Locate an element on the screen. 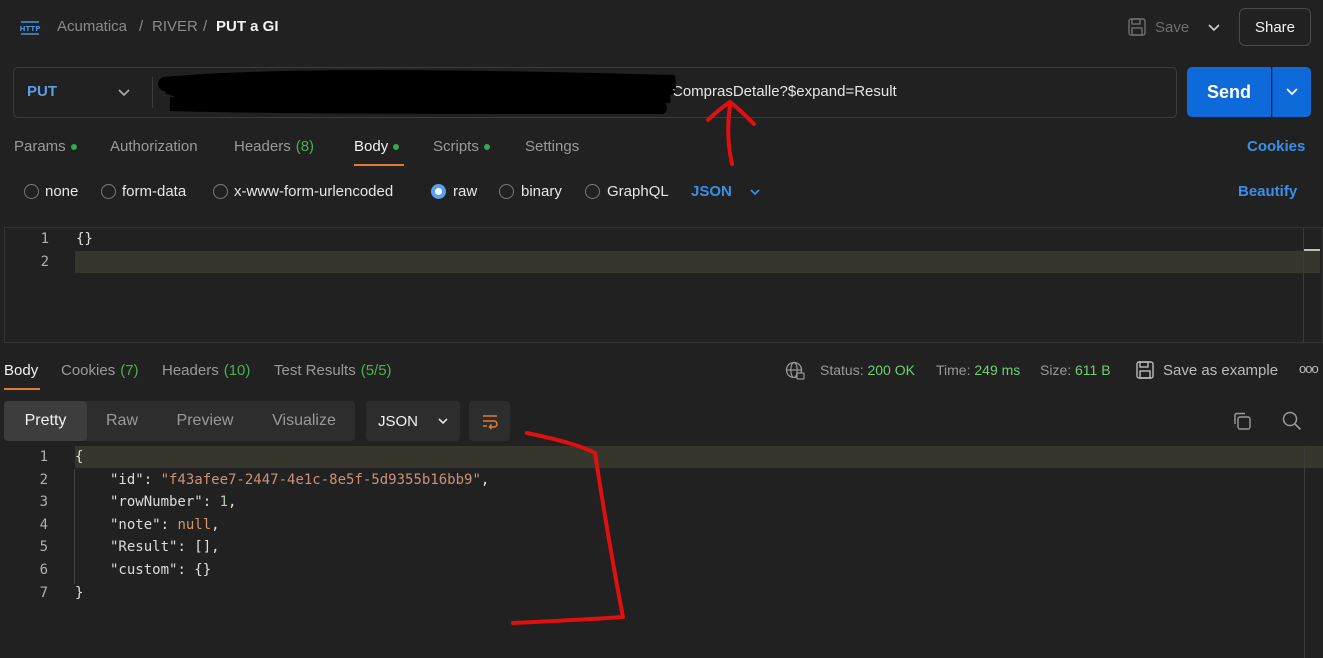  json-field-custom: "custom": {} is located at coordinates (160, 570).